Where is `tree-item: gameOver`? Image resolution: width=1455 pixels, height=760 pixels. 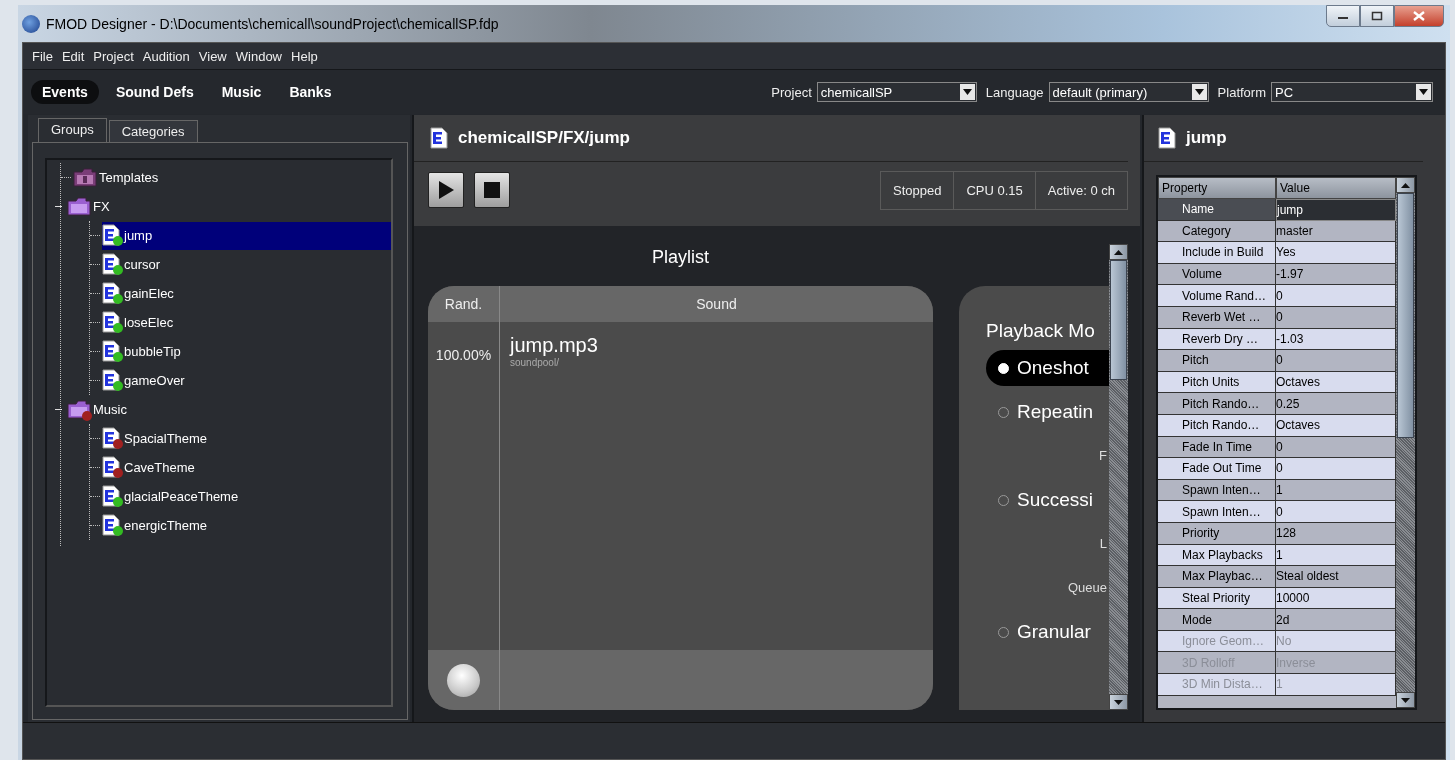
tree-item: gameOver is located at coordinates (246, 380).